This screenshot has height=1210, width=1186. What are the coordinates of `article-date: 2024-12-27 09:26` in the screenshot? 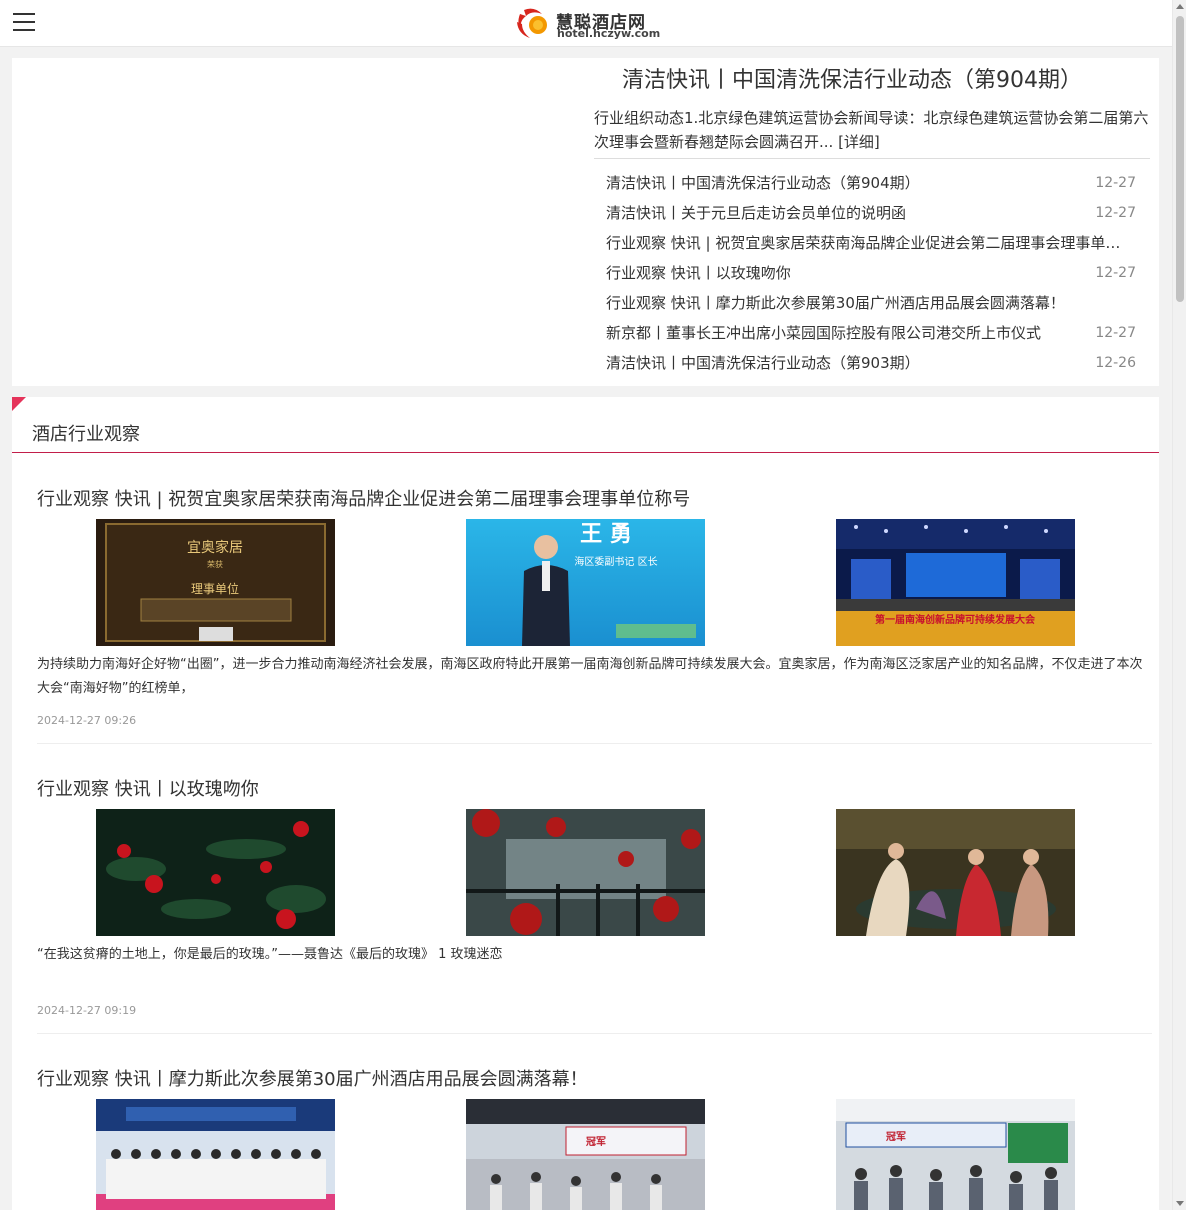 It's located at (87, 720).